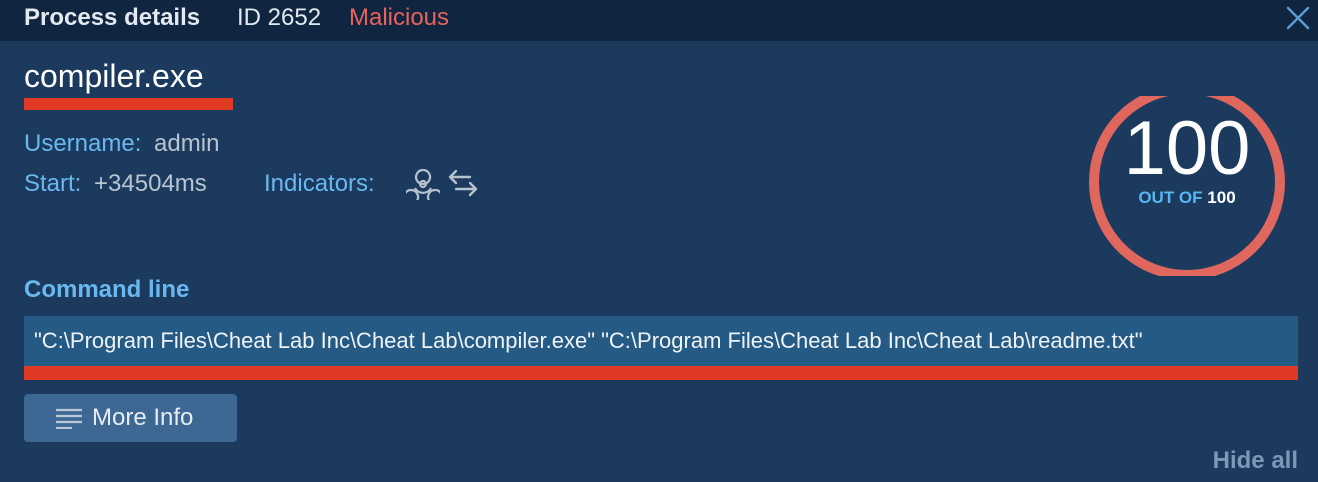  What do you see at coordinates (187, 143) in the screenshot?
I see `username-value: admin` at bounding box center [187, 143].